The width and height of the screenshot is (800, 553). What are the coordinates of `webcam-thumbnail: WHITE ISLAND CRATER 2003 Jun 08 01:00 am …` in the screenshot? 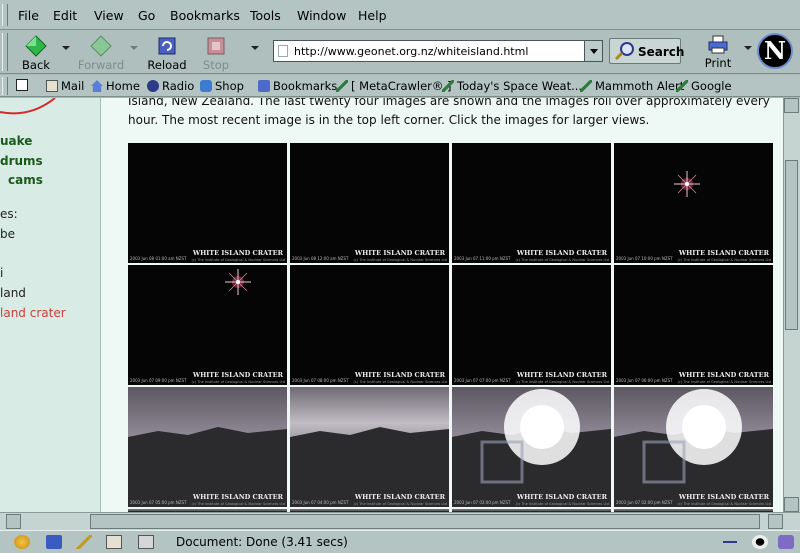 It's located at (207, 203).